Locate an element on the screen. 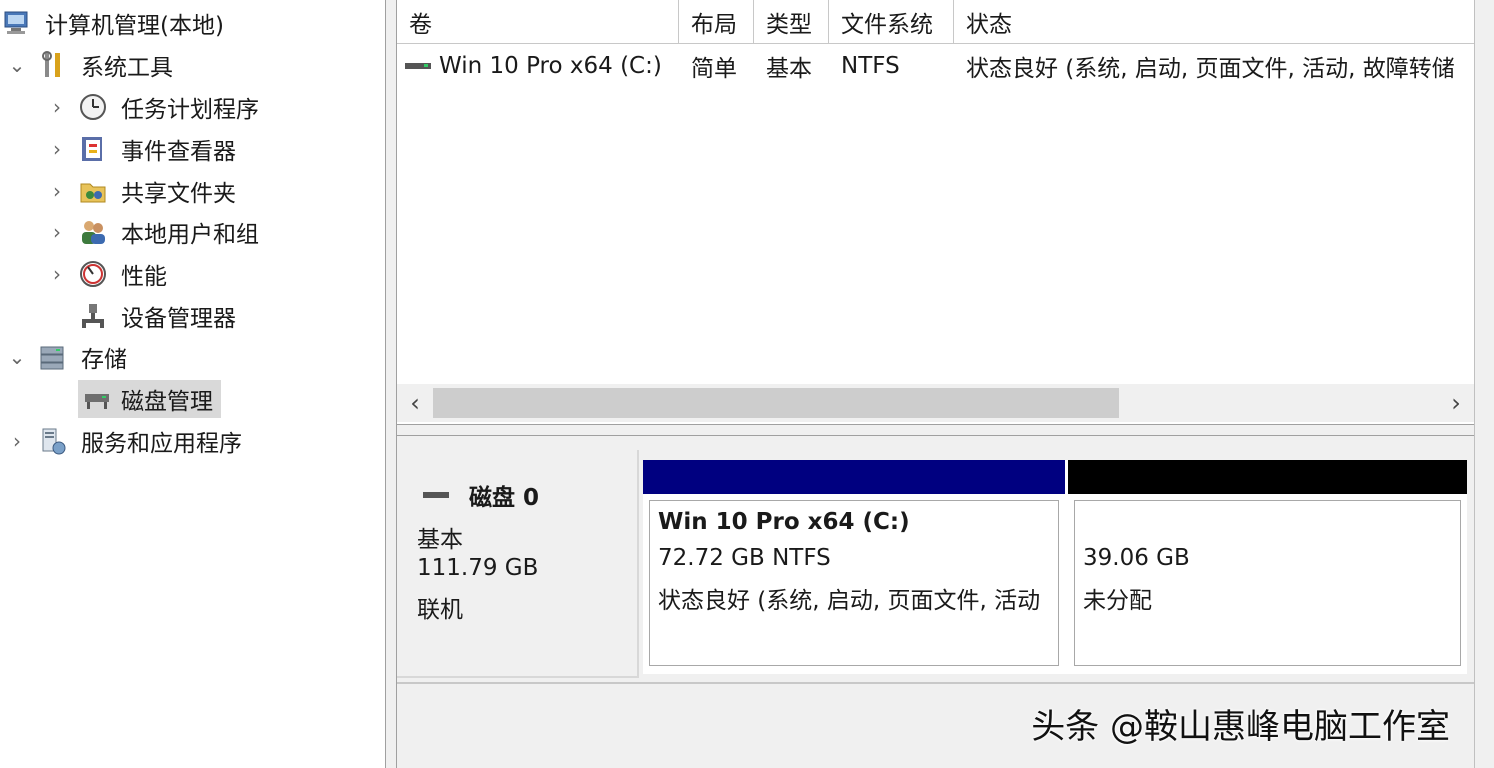  disk-state: 联机 is located at coordinates (440, 610).